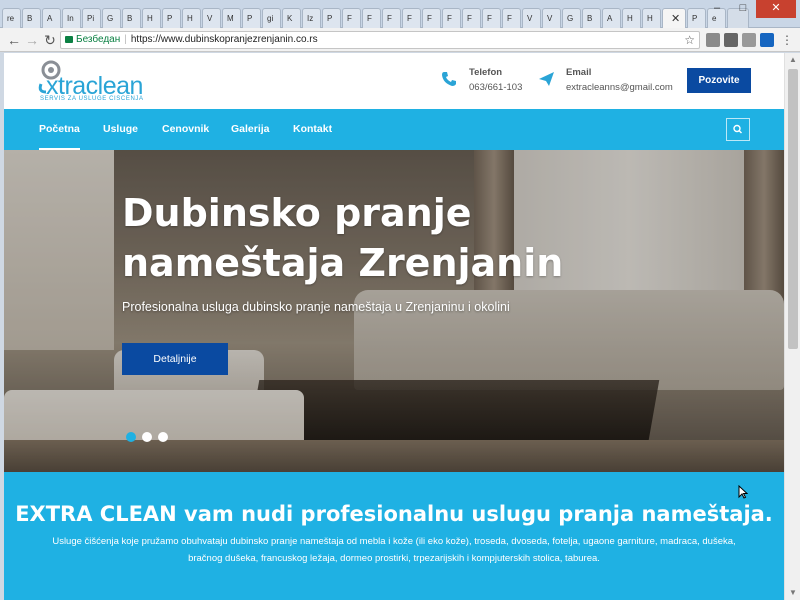 The height and width of the screenshot is (600, 800). I want to click on hero-title: Dubinsko pranje nameštaja Zrenjanin, so click(343, 238).